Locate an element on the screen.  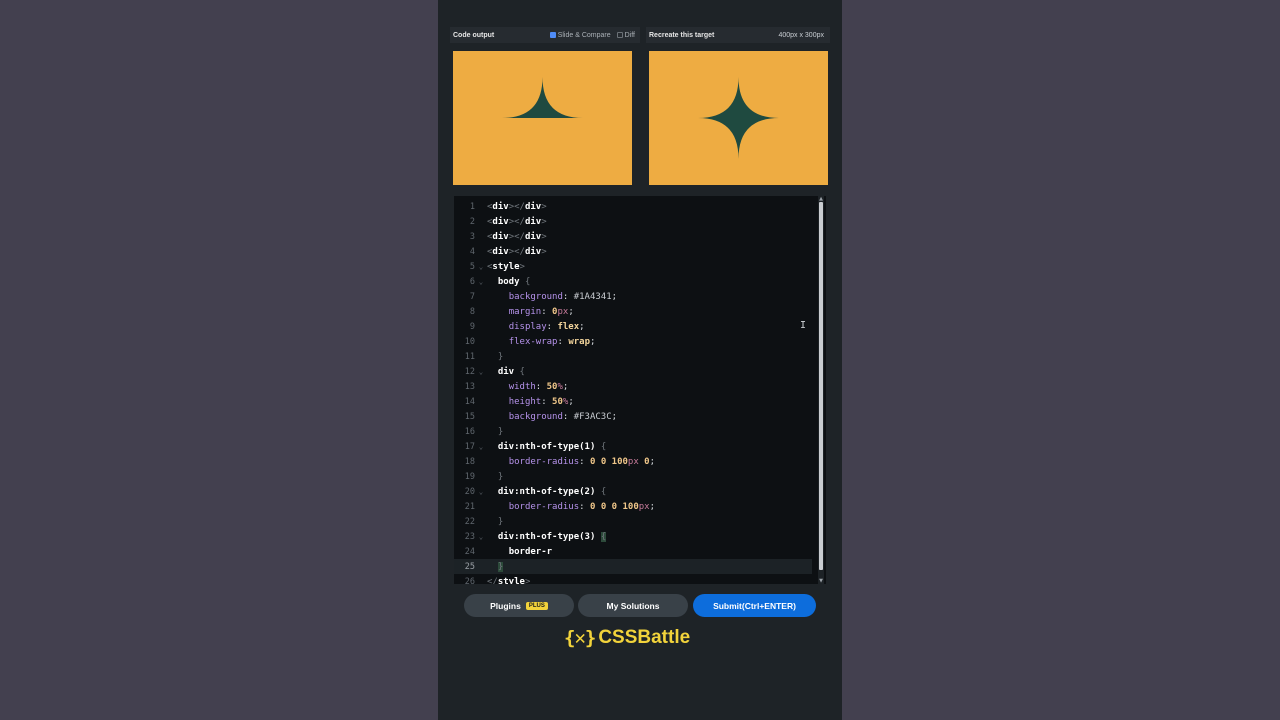
half-star-shape is located at coordinates (542, 97).